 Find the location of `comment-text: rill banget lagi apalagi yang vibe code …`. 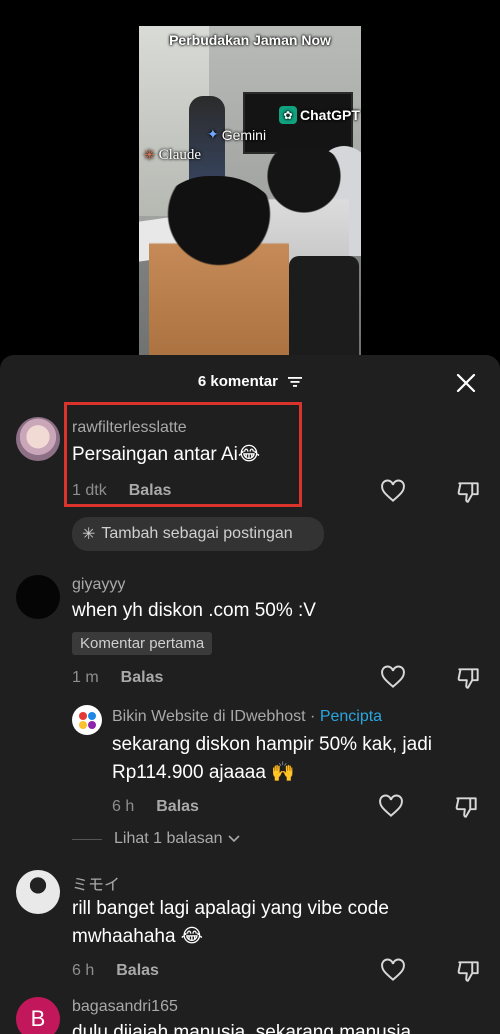

comment-text: rill banget lagi apalagi yang vibe code … is located at coordinates (230, 922).